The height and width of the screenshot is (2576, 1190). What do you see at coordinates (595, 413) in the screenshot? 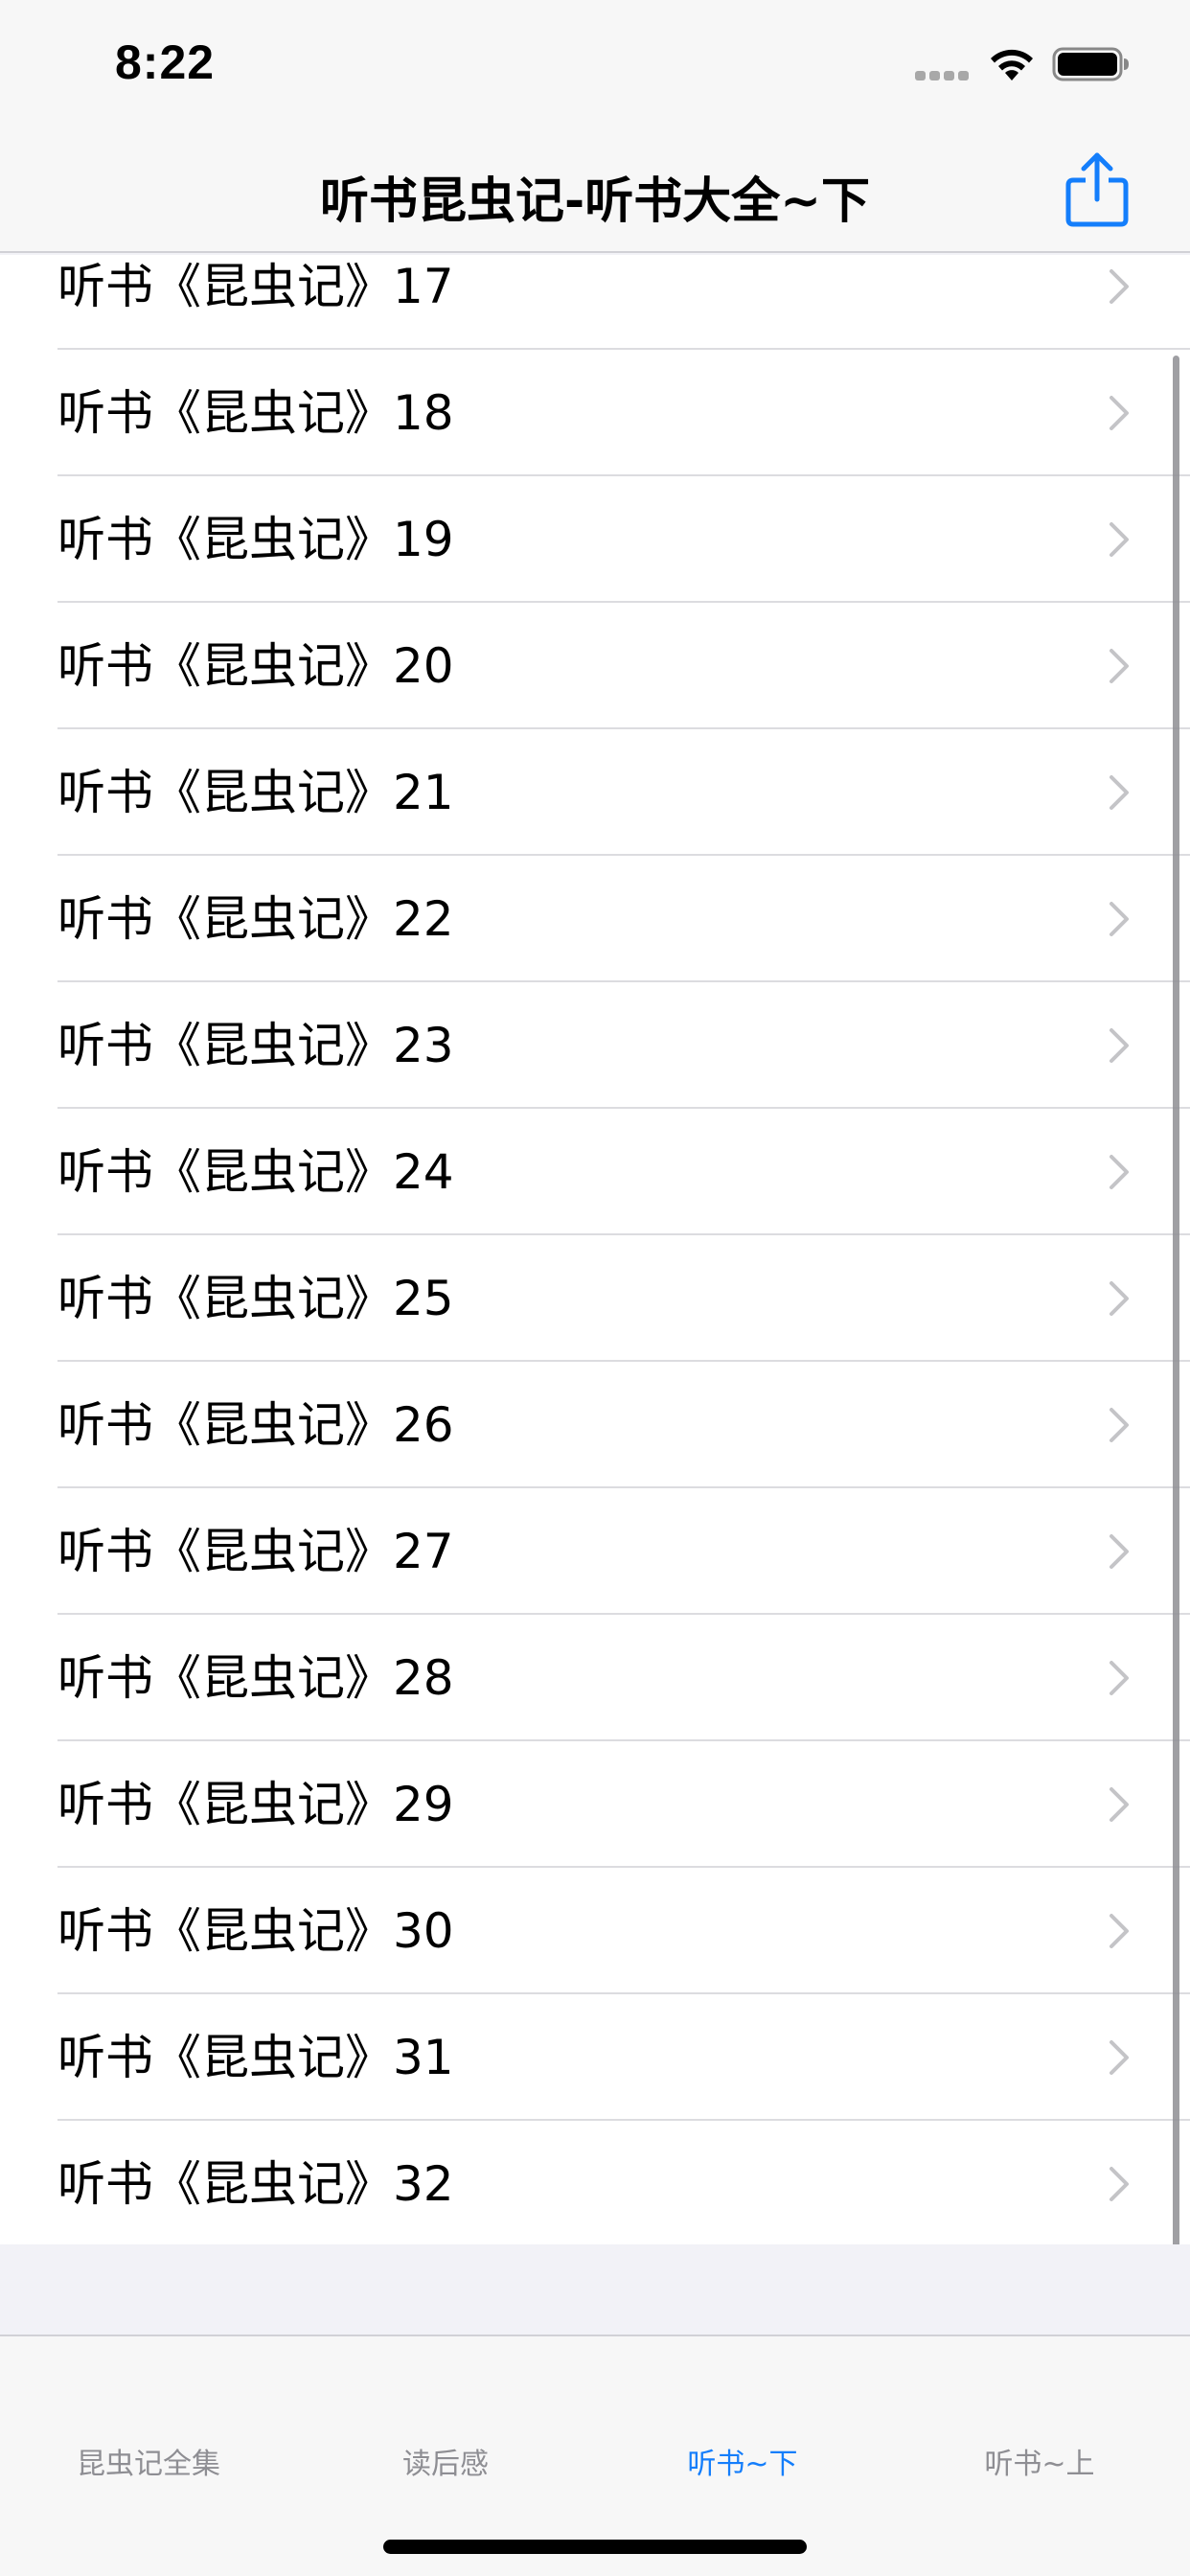
I see `list-item: 听书《昆虫记》18` at bounding box center [595, 413].